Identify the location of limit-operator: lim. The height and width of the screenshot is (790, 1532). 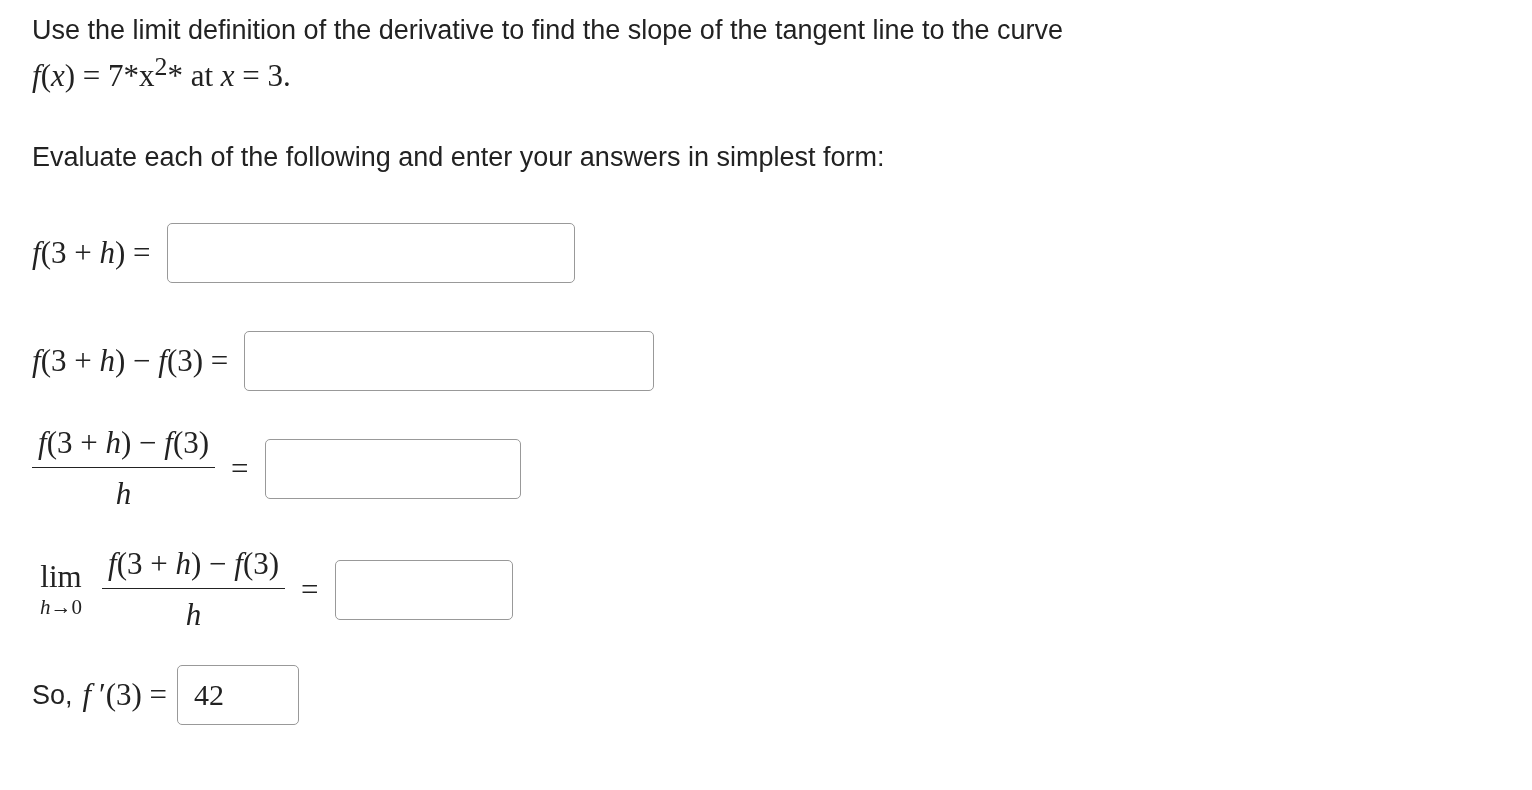
(61, 577).